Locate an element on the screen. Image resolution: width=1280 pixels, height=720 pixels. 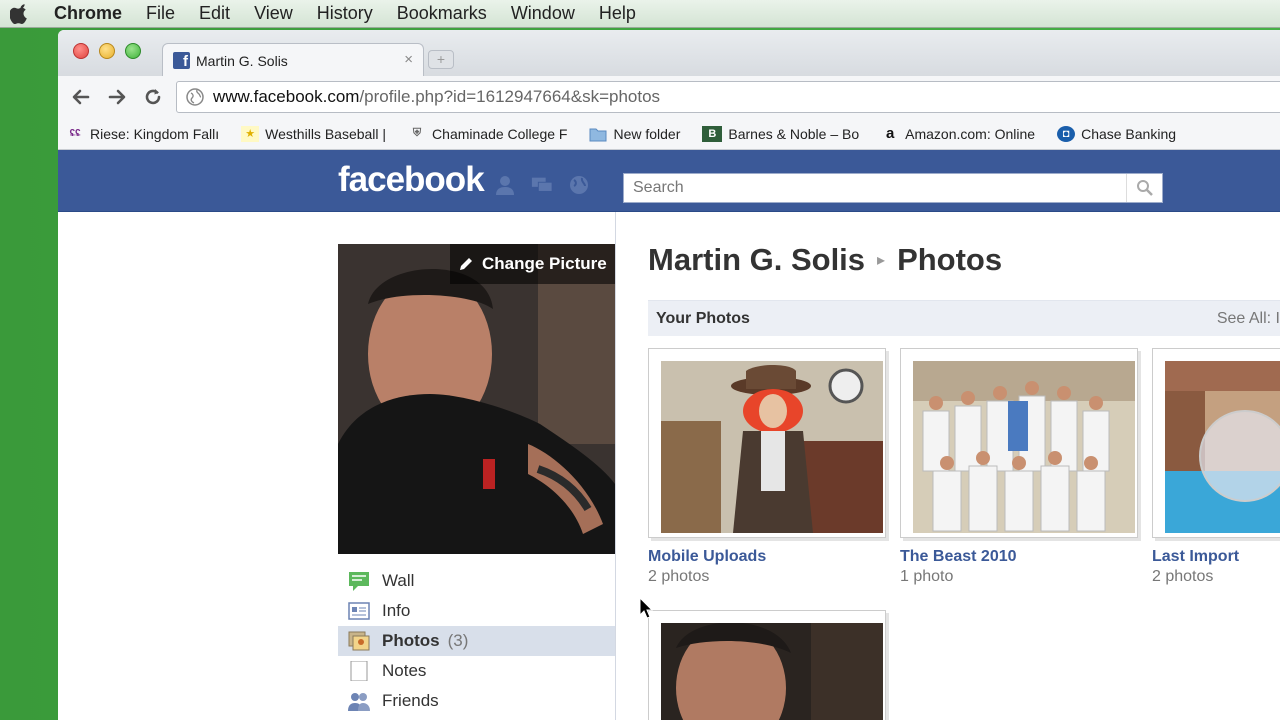
menu-window: Window is located at coordinates (543, 13).